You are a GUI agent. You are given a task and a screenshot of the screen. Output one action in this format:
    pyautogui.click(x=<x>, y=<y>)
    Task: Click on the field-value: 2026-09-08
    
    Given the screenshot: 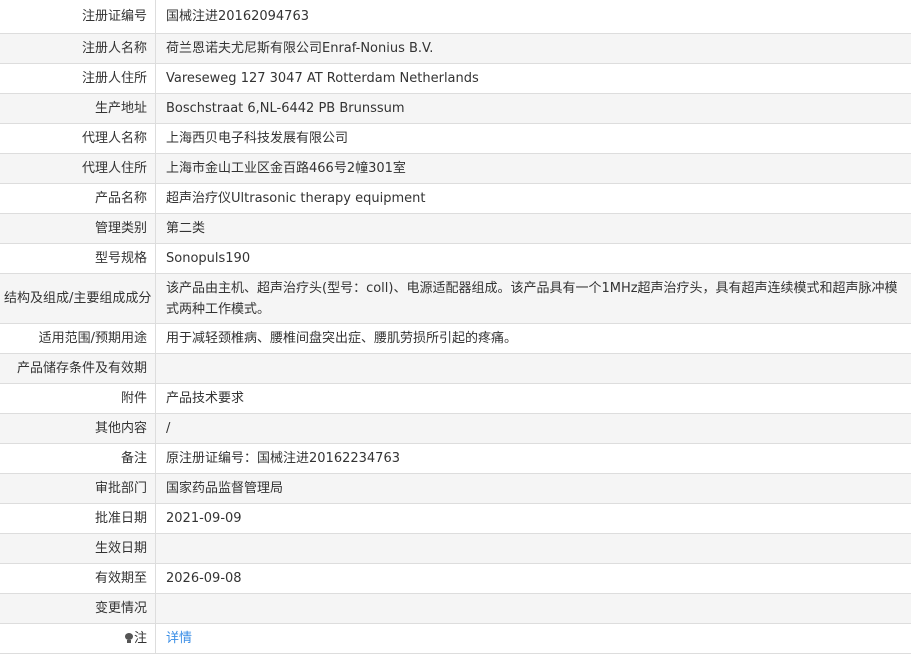 What is the action you would take?
    pyautogui.click(x=533, y=578)
    